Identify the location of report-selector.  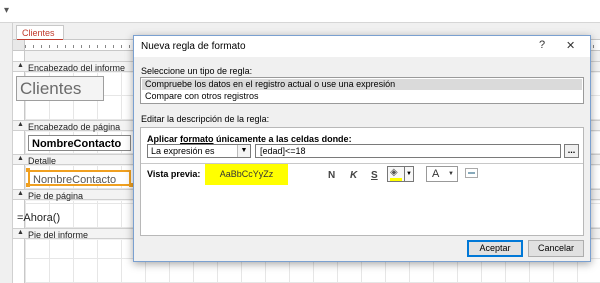
(19, 45).